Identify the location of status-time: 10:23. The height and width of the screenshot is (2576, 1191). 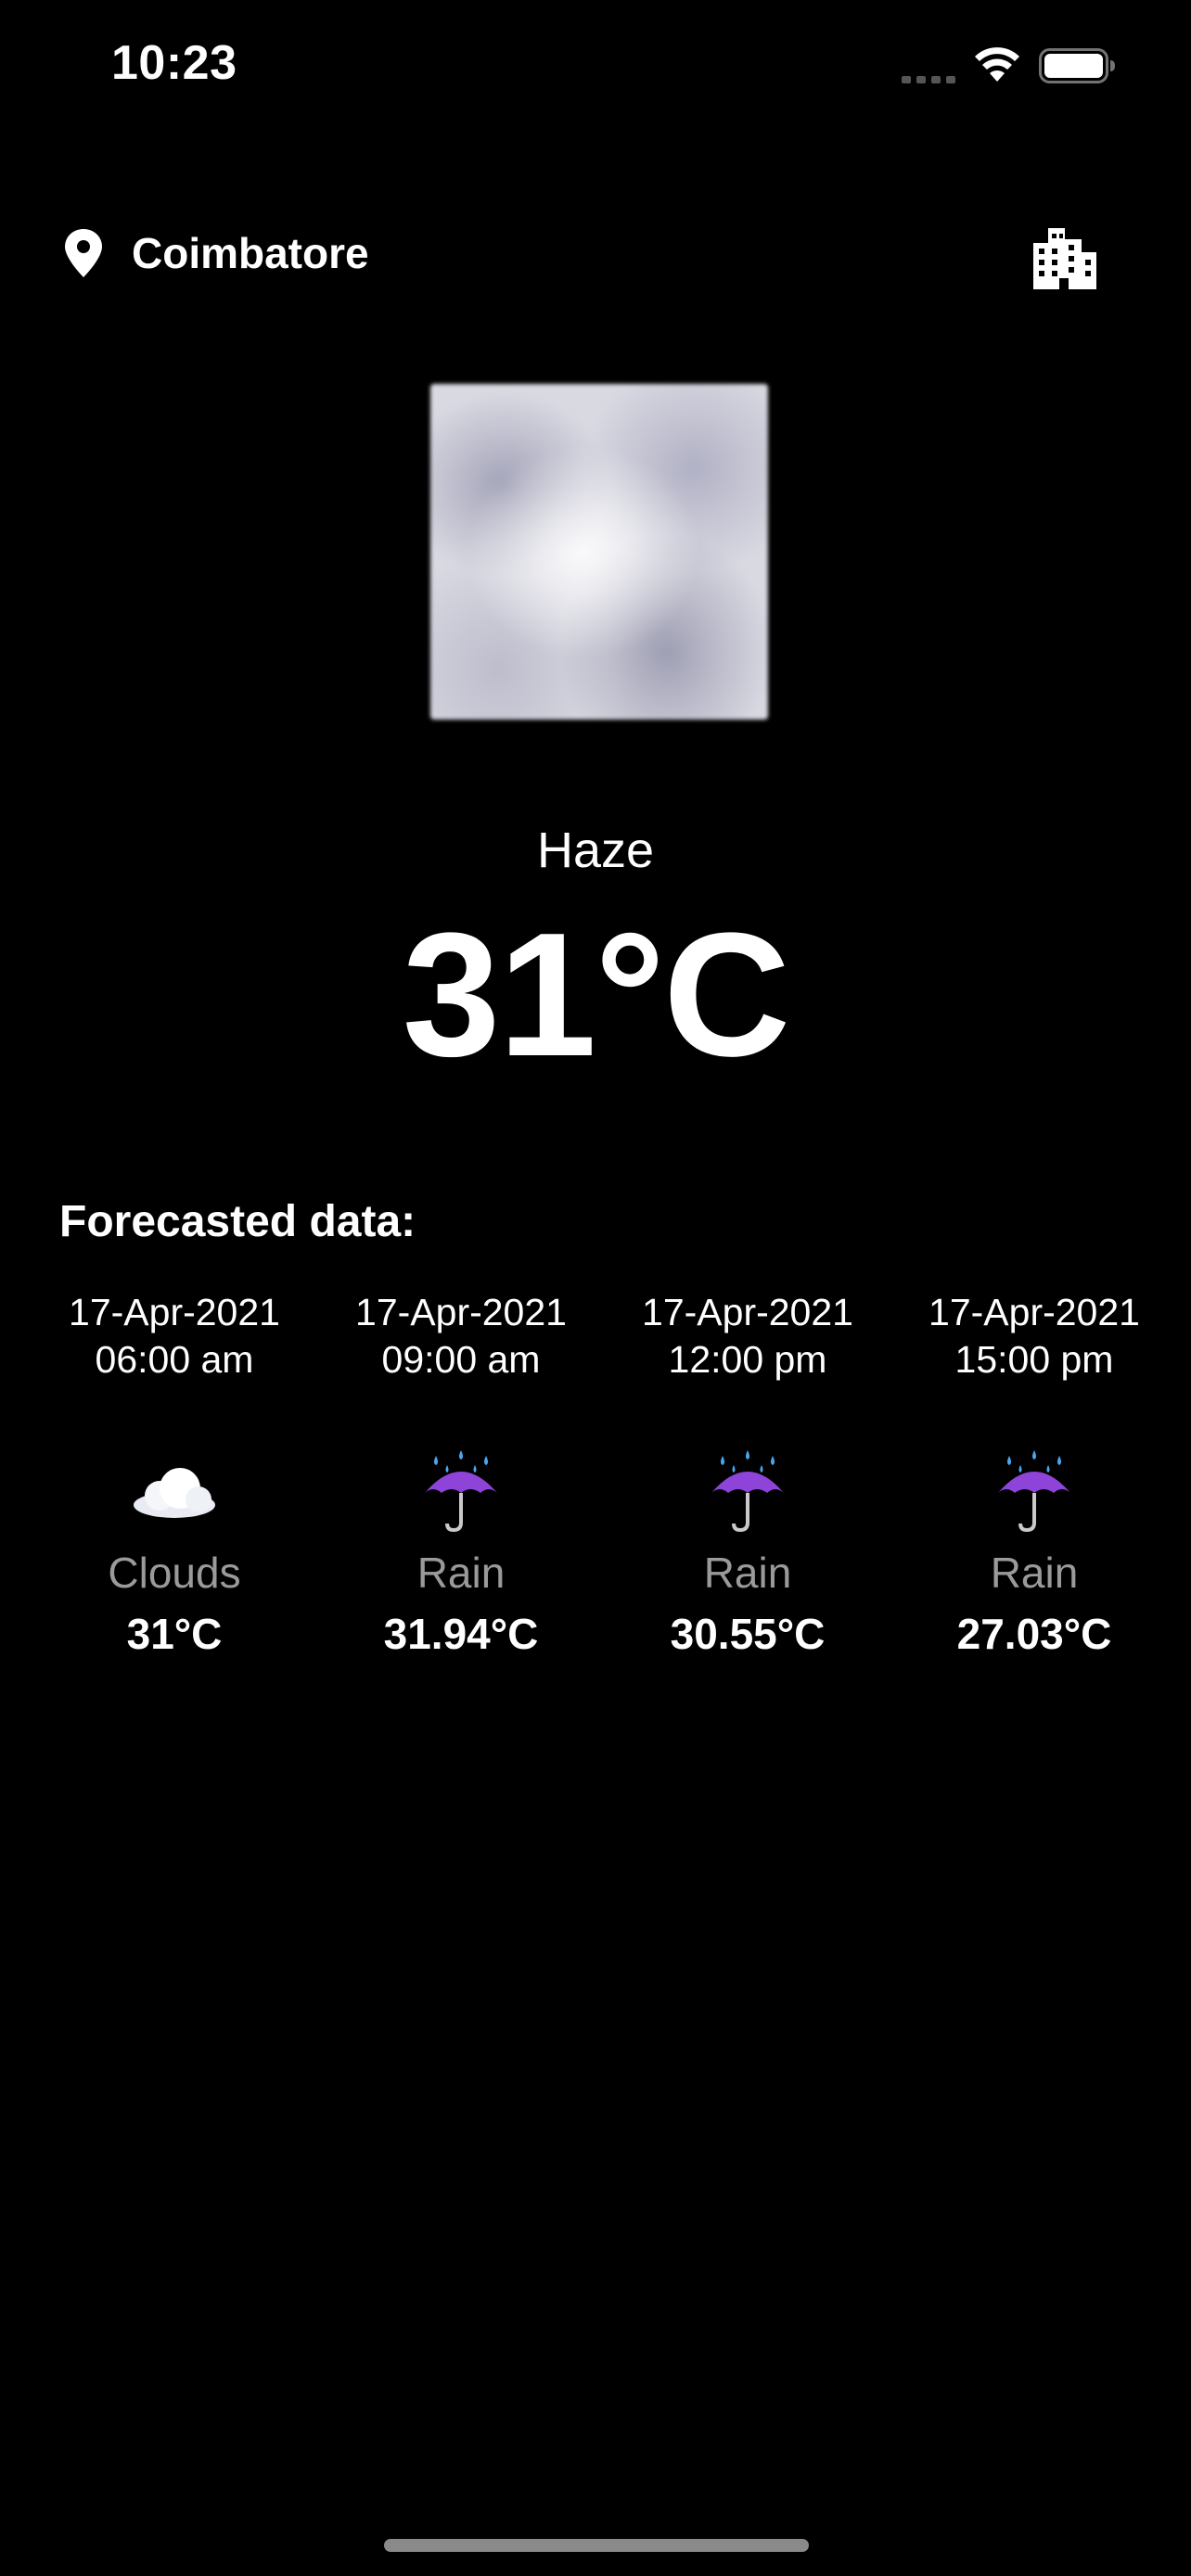
(174, 63).